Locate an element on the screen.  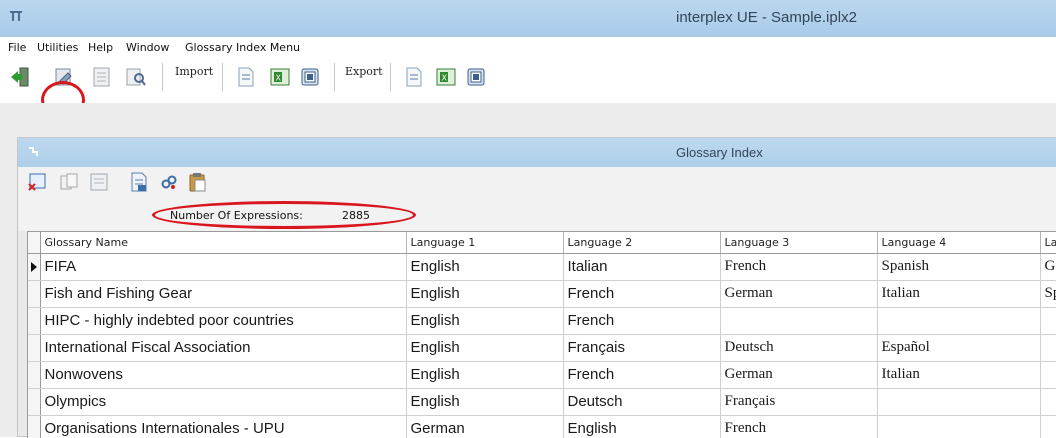
row-selector-header is located at coordinates (34, 243).